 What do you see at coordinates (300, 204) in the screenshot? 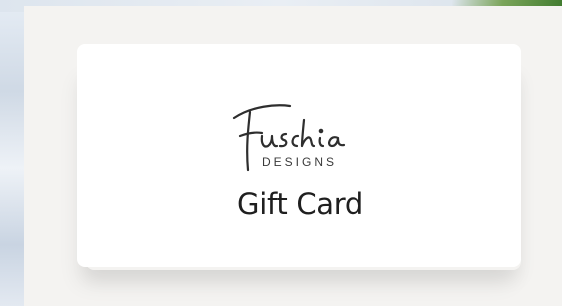
I see `gift-card-title: Gift Card` at bounding box center [300, 204].